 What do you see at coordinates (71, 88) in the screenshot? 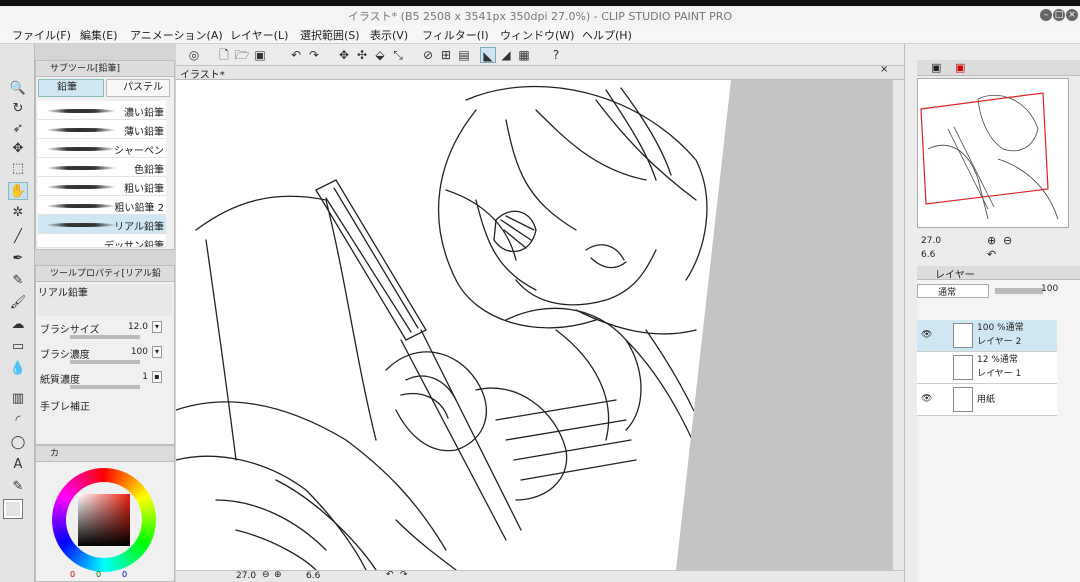
I see `tab-pencil: 鉛筆` at bounding box center [71, 88].